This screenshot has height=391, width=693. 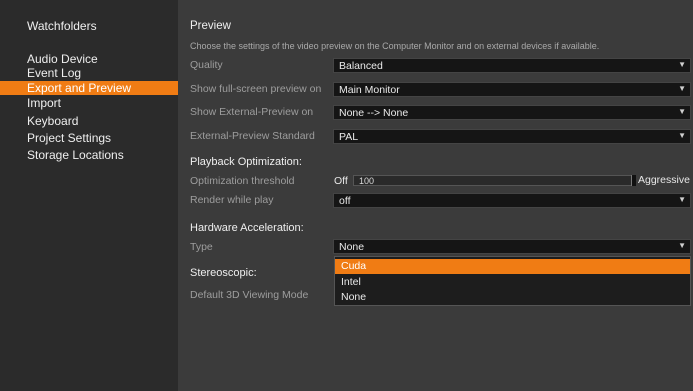 What do you see at coordinates (89, 88) in the screenshot?
I see `sidebar-item-export-and-preview: Export and Preview` at bounding box center [89, 88].